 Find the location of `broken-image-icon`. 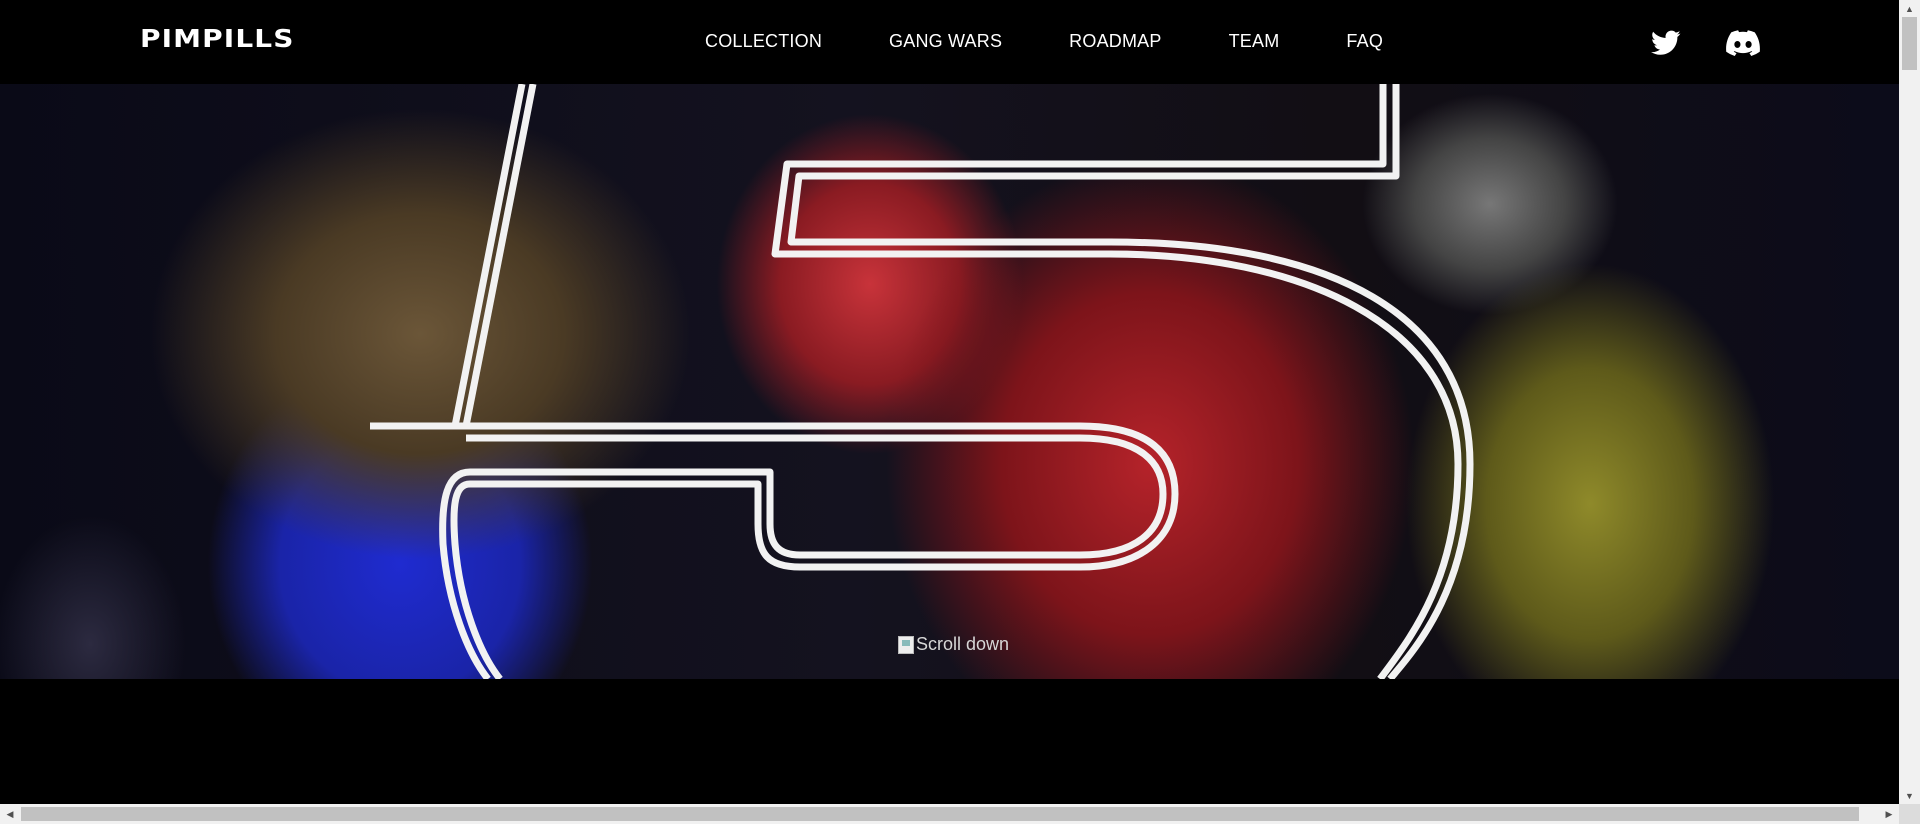

broken-image-icon is located at coordinates (906, 644).